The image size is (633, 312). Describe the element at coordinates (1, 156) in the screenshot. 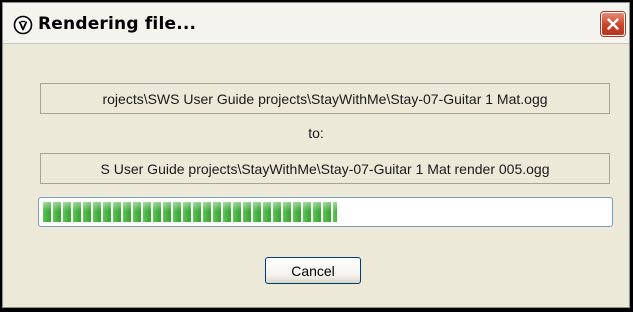

I see `outer-border-left` at that location.